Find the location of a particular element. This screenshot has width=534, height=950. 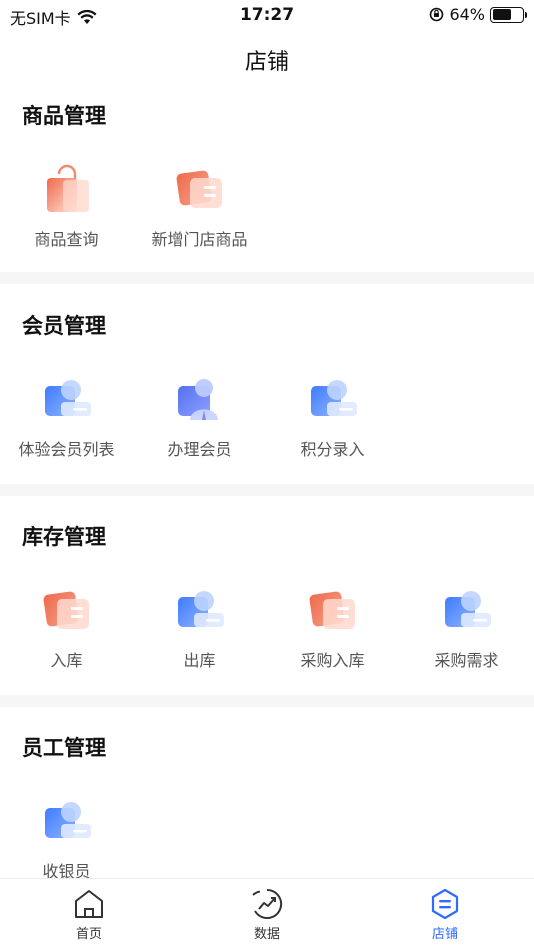

shopping-bag-icon is located at coordinates (67, 190).